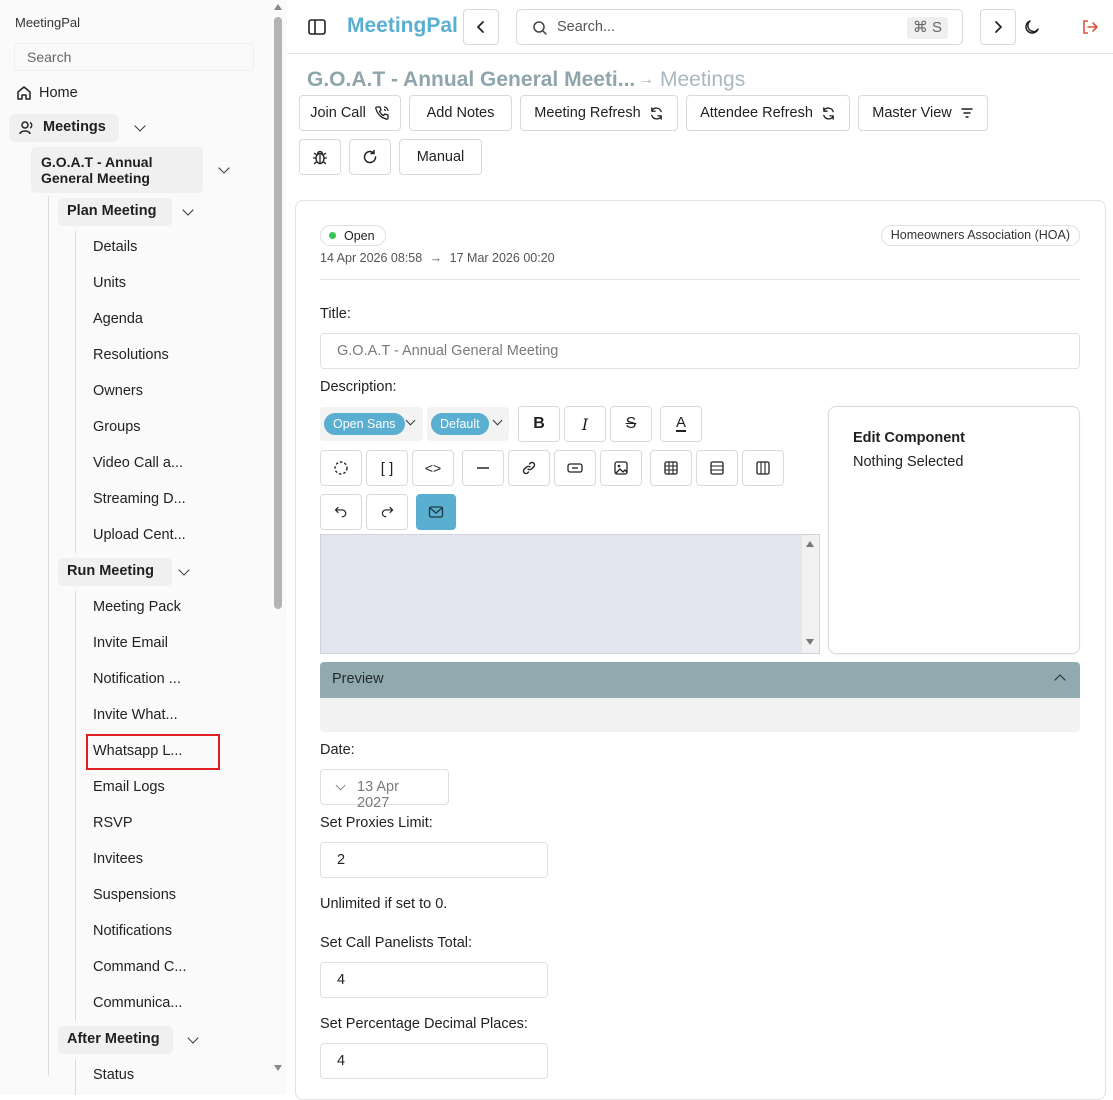 The width and height of the screenshot is (1113, 1100). What do you see at coordinates (717, 468) in the screenshot?
I see `rows-button` at bounding box center [717, 468].